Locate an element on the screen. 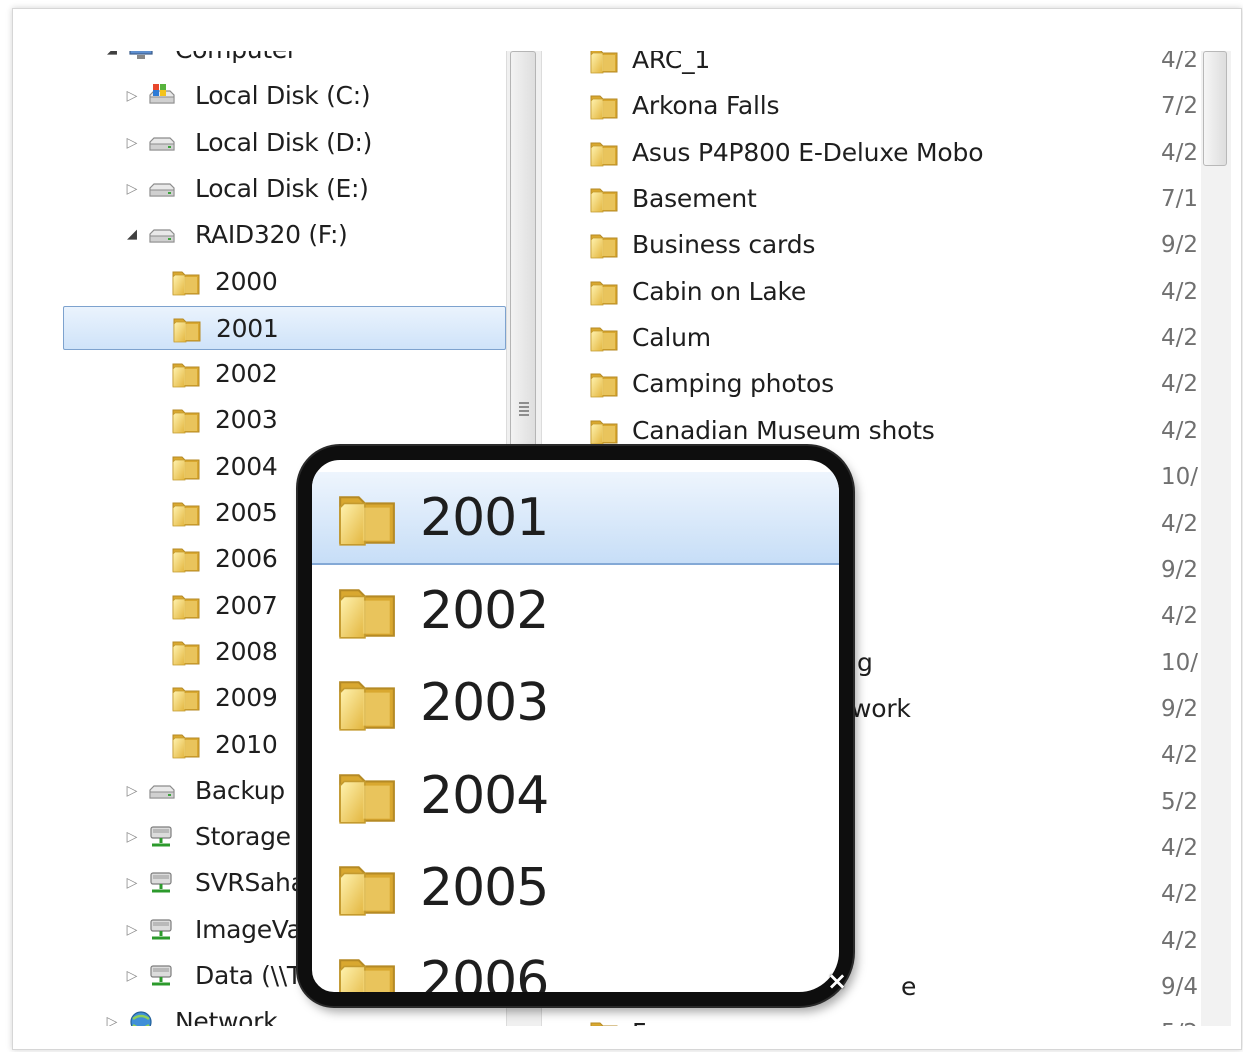 The width and height of the screenshot is (1243, 1052). file-name: Asus P4P800 E-Deluxe Mobo is located at coordinates (808, 152).